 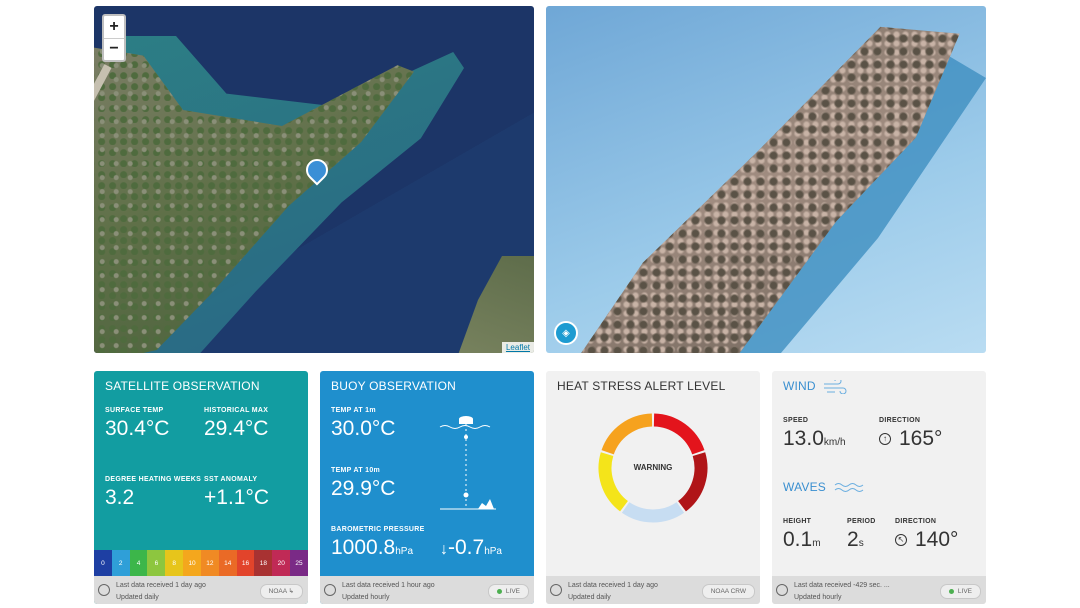 What do you see at coordinates (182, 386) in the screenshot?
I see `card-title: SATELLITE OBSERVATION` at bounding box center [182, 386].